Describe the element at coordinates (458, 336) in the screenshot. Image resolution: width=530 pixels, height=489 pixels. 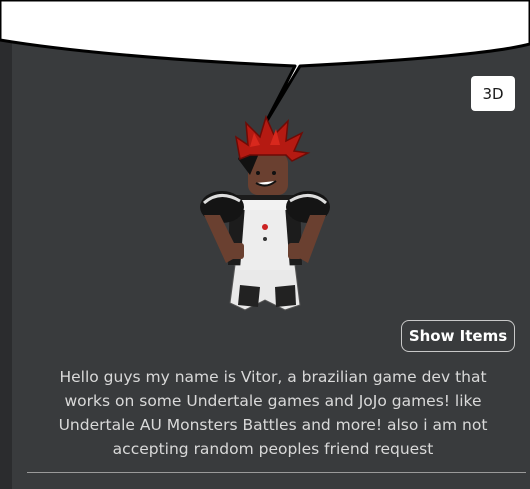
I see `show-items-button: Show Items` at that location.